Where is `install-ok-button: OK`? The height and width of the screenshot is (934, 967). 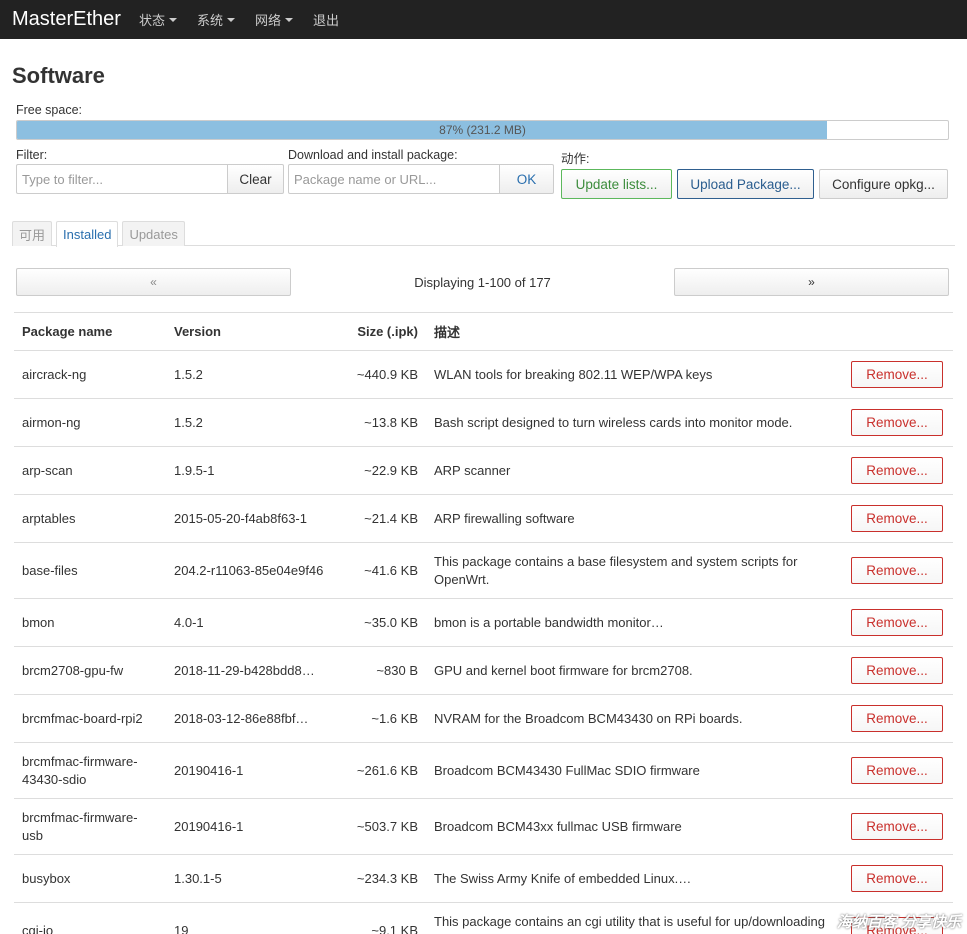 install-ok-button: OK is located at coordinates (527, 179).